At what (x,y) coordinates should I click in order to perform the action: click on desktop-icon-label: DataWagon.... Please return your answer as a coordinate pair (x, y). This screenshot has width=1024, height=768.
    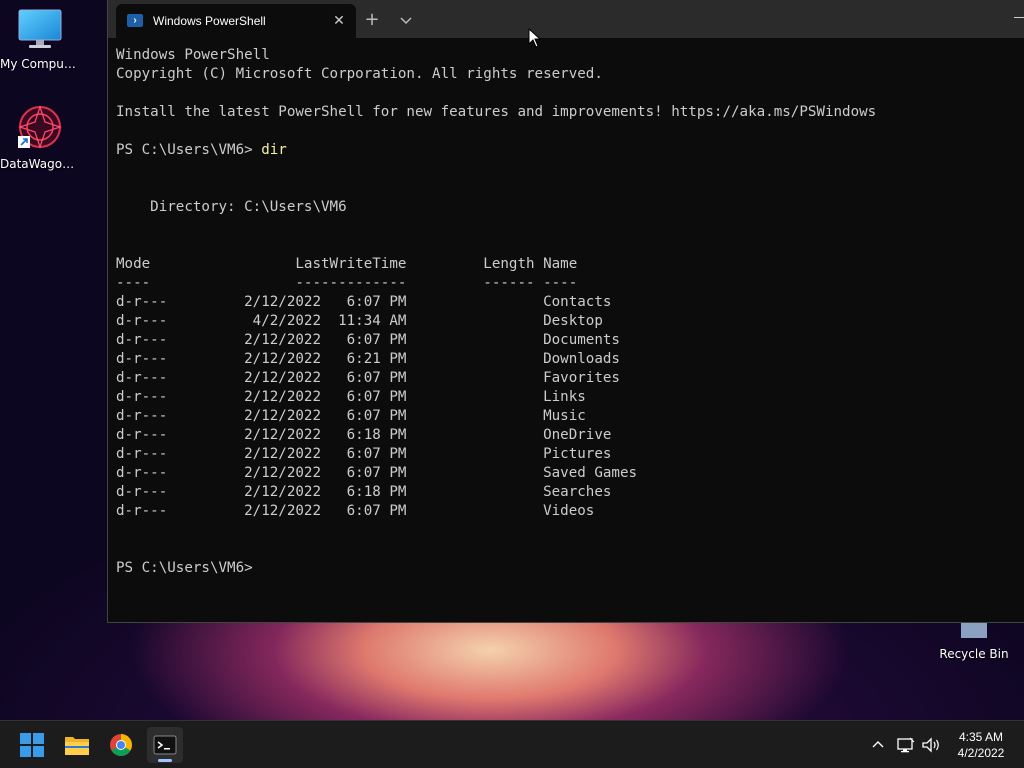
    Looking at the image, I should click on (40, 164).